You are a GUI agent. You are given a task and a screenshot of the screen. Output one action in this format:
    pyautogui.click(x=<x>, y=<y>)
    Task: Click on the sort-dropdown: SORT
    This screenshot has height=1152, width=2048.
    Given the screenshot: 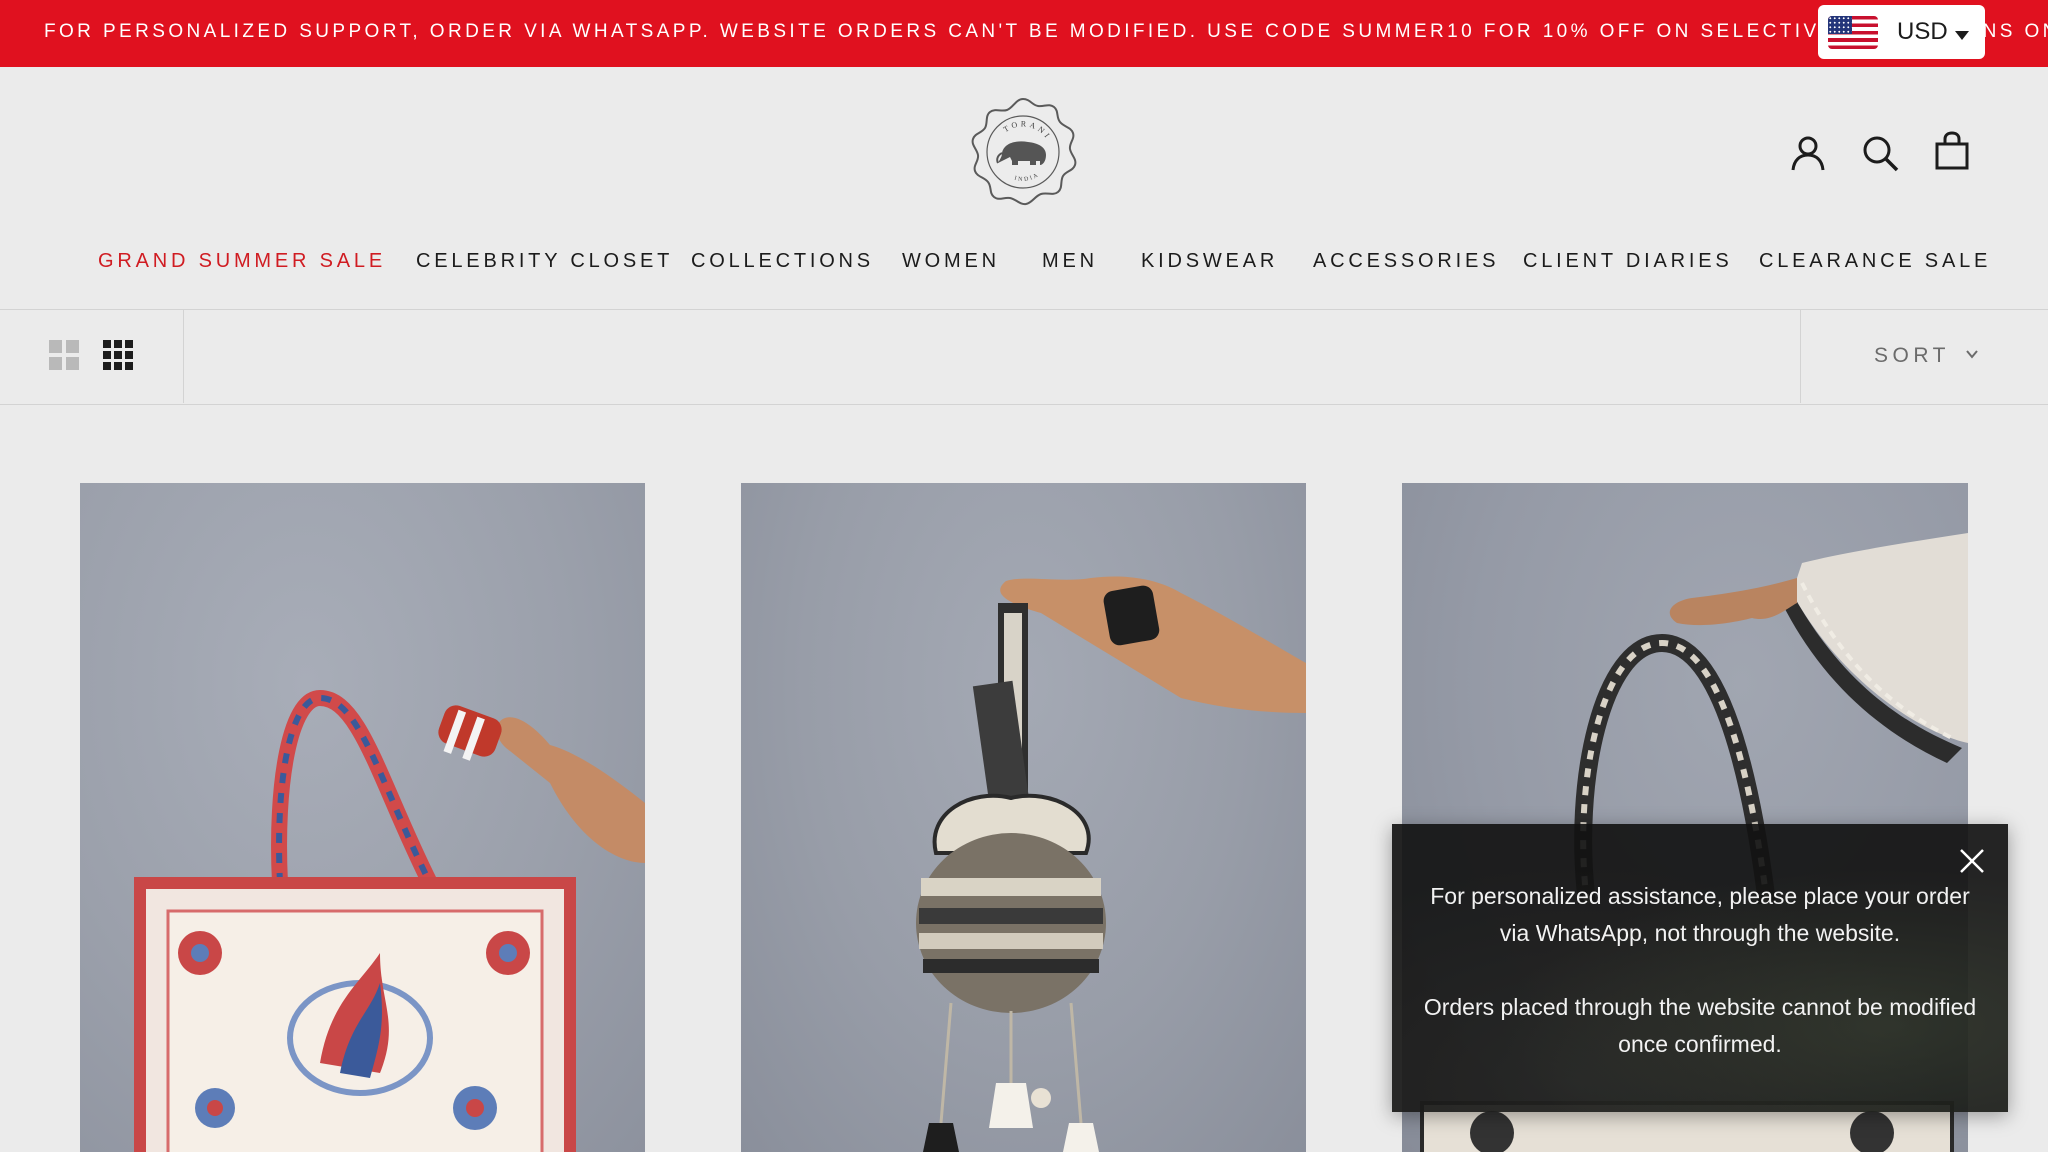 What is the action you would take?
    pyautogui.click(x=1924, y=356)
    